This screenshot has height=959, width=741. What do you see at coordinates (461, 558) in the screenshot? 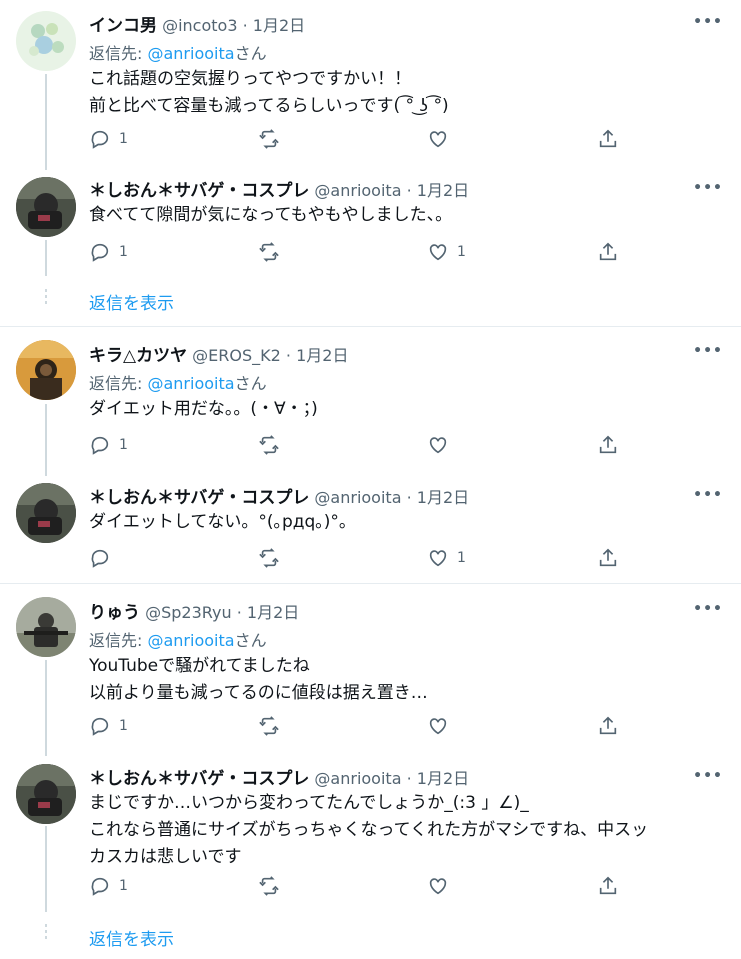
I see `like-count: 1` at bounding box center [461, 558].